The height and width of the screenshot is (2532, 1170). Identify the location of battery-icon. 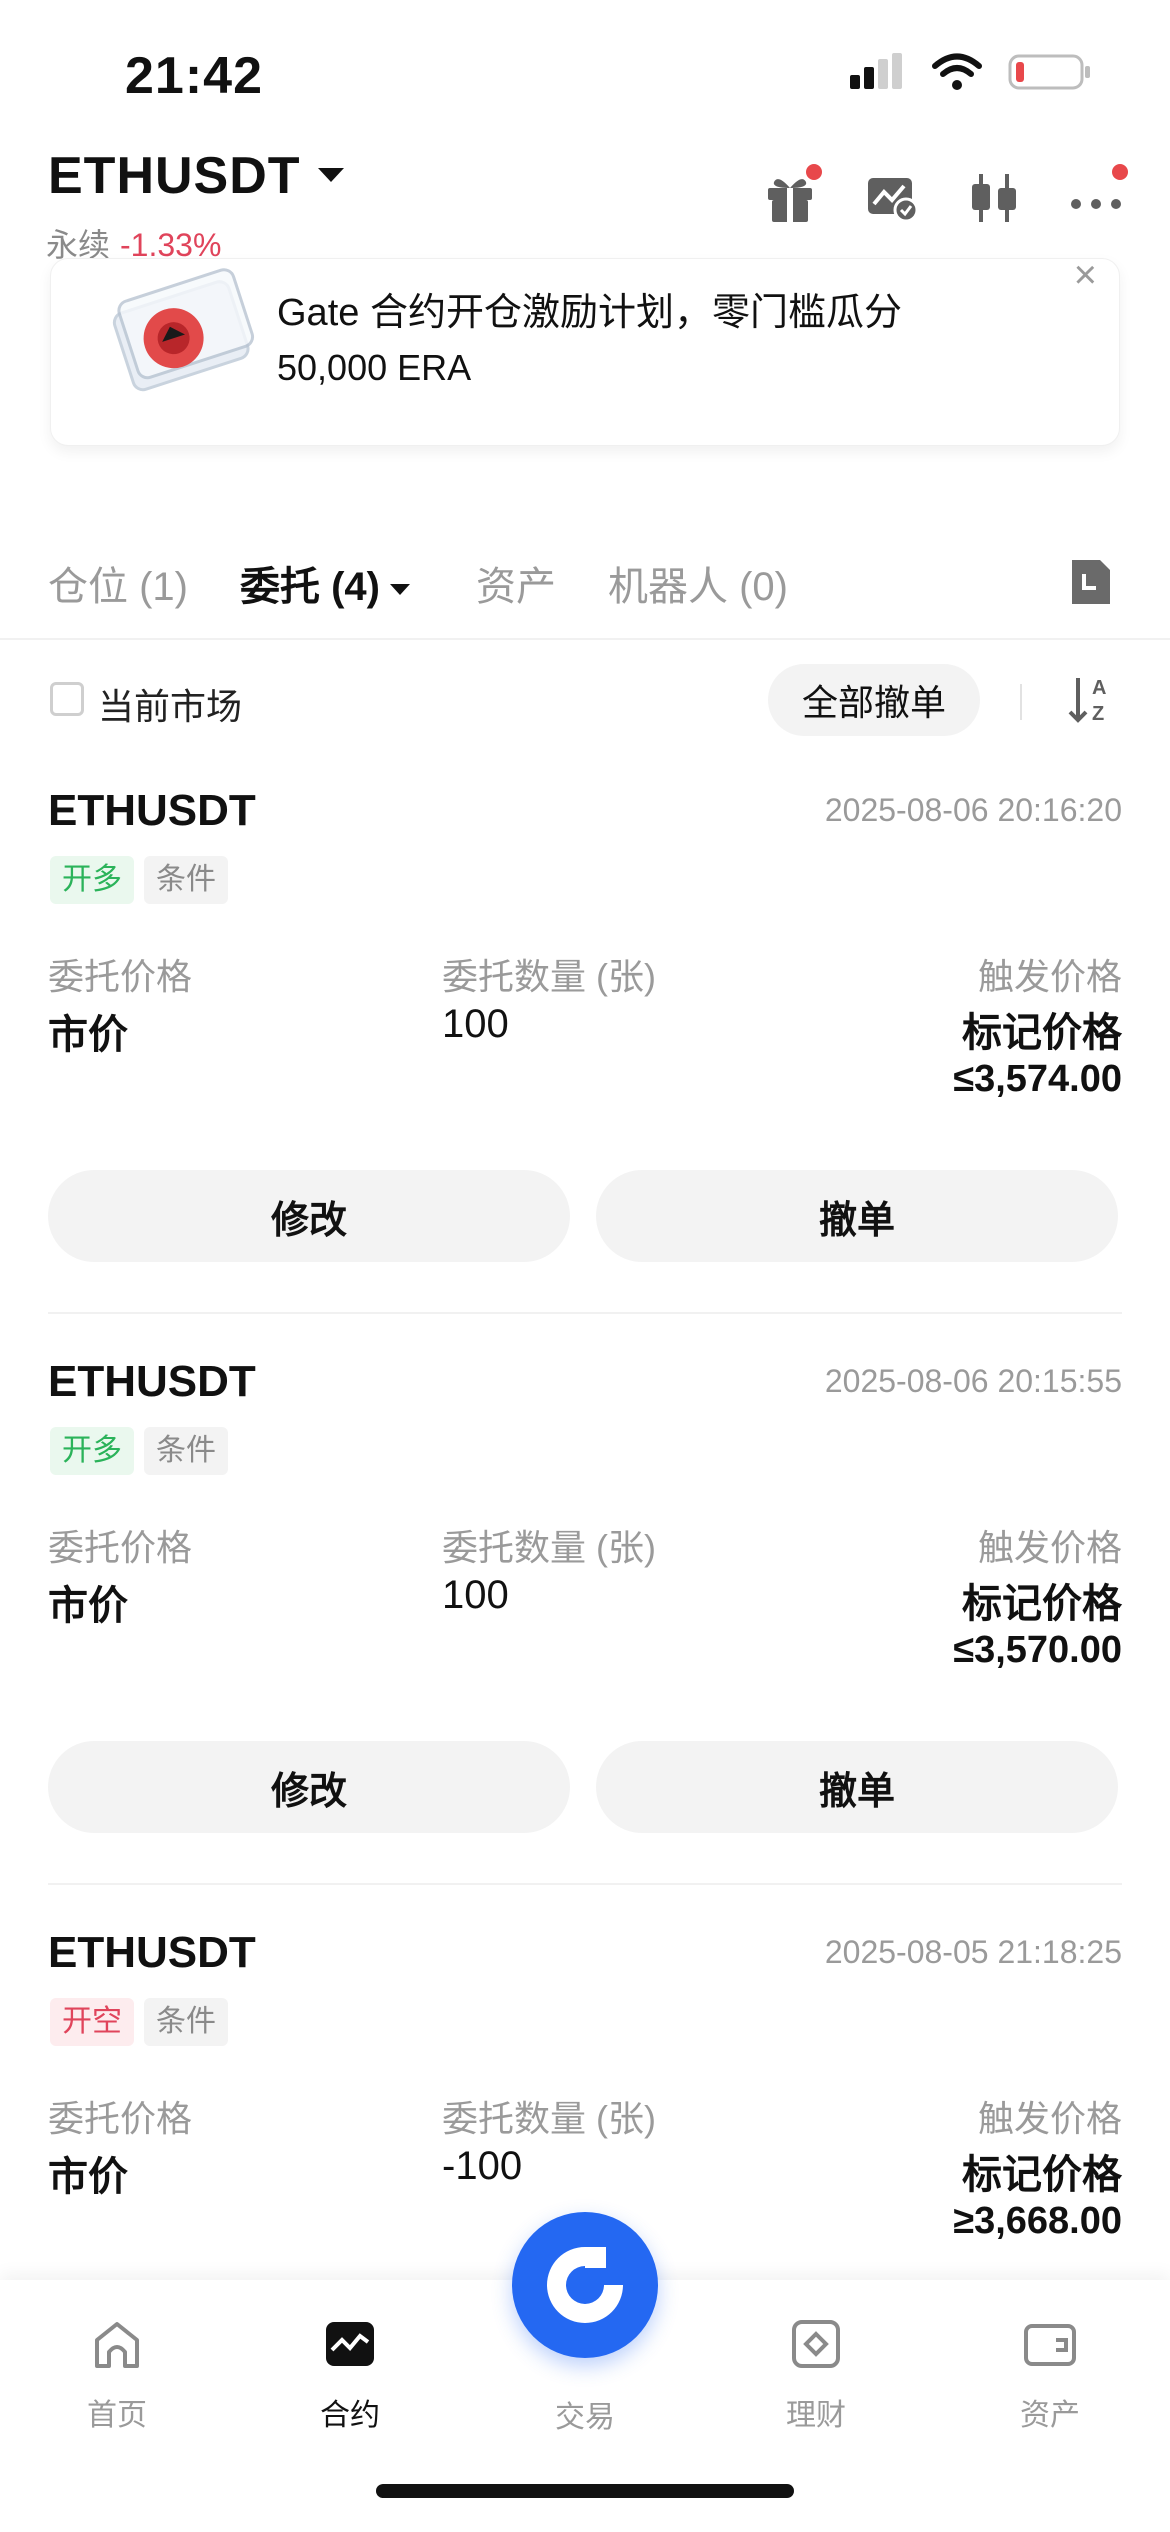
(1049, 72).